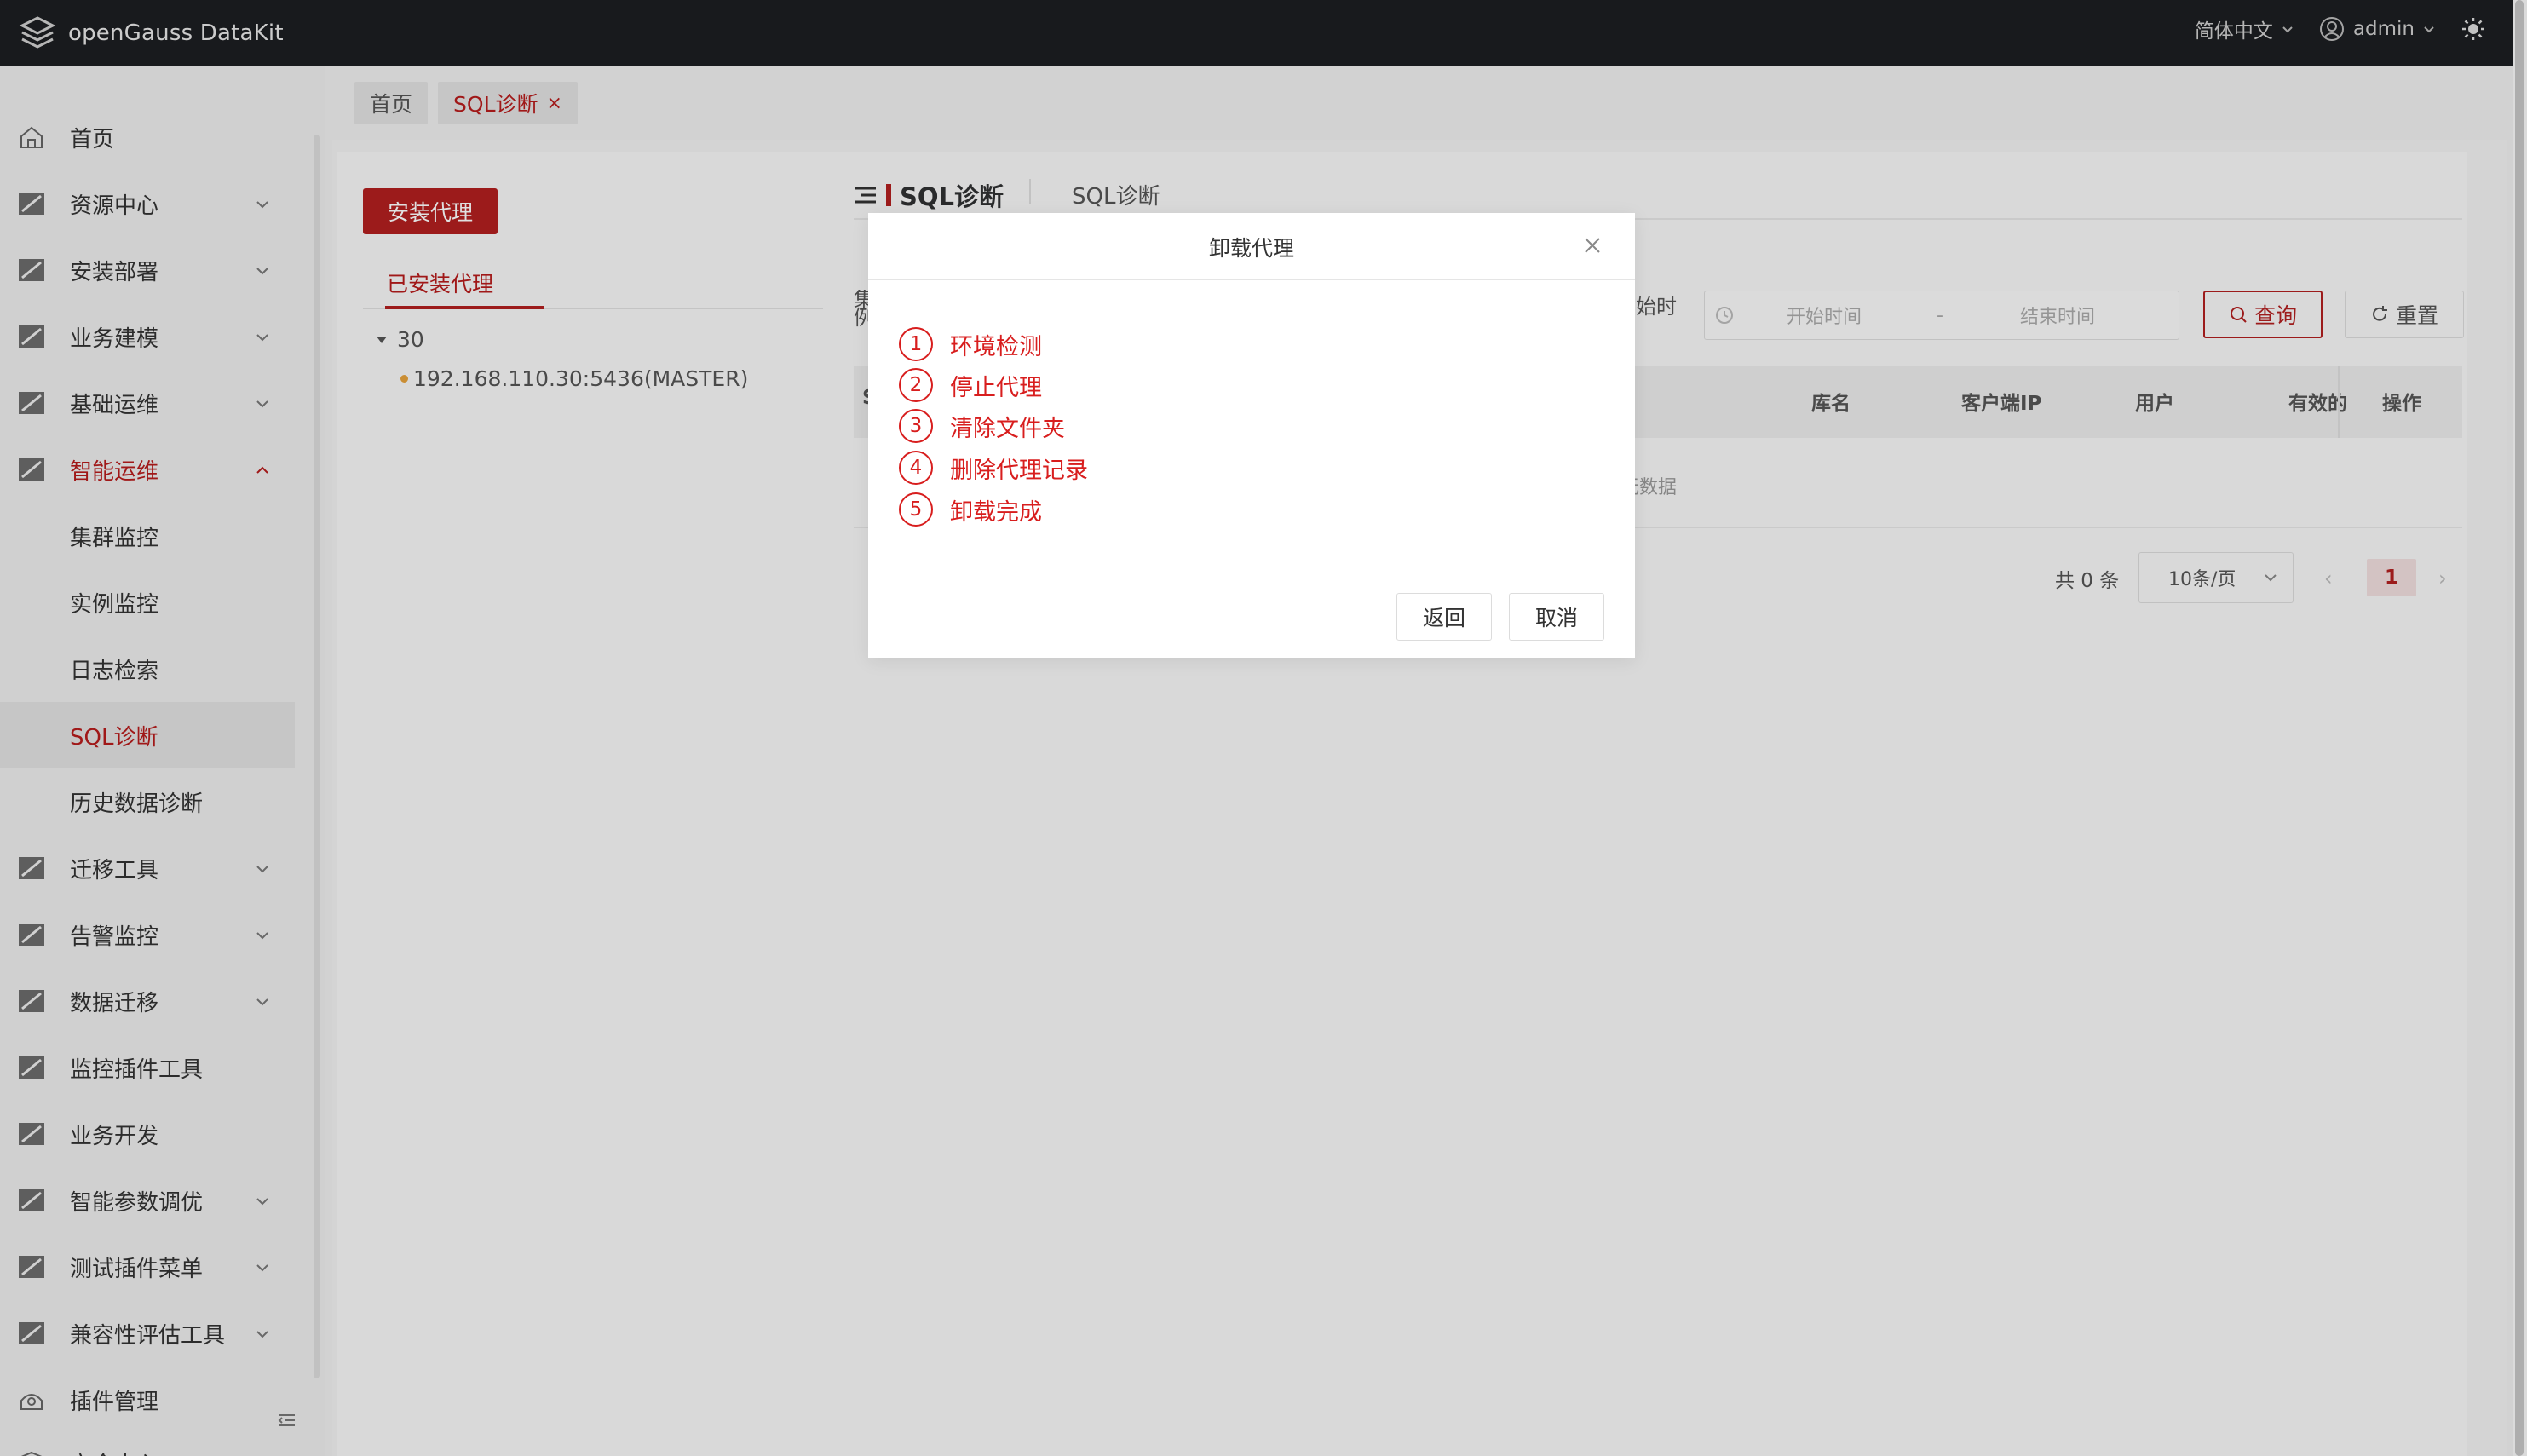 The image size is (2527, 1456). Describe the element at coordinates (1556, 617) in the screenshot. I see `cancel-button: 取消` at that location.